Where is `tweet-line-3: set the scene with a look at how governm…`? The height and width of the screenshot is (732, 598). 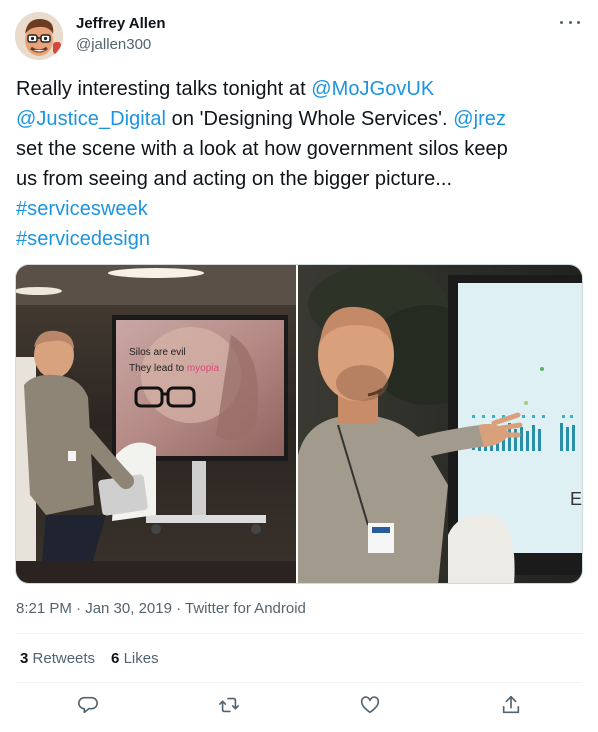
tweet-line-3: set the scene with a look at how governm… is located at coordinates (262, 149).